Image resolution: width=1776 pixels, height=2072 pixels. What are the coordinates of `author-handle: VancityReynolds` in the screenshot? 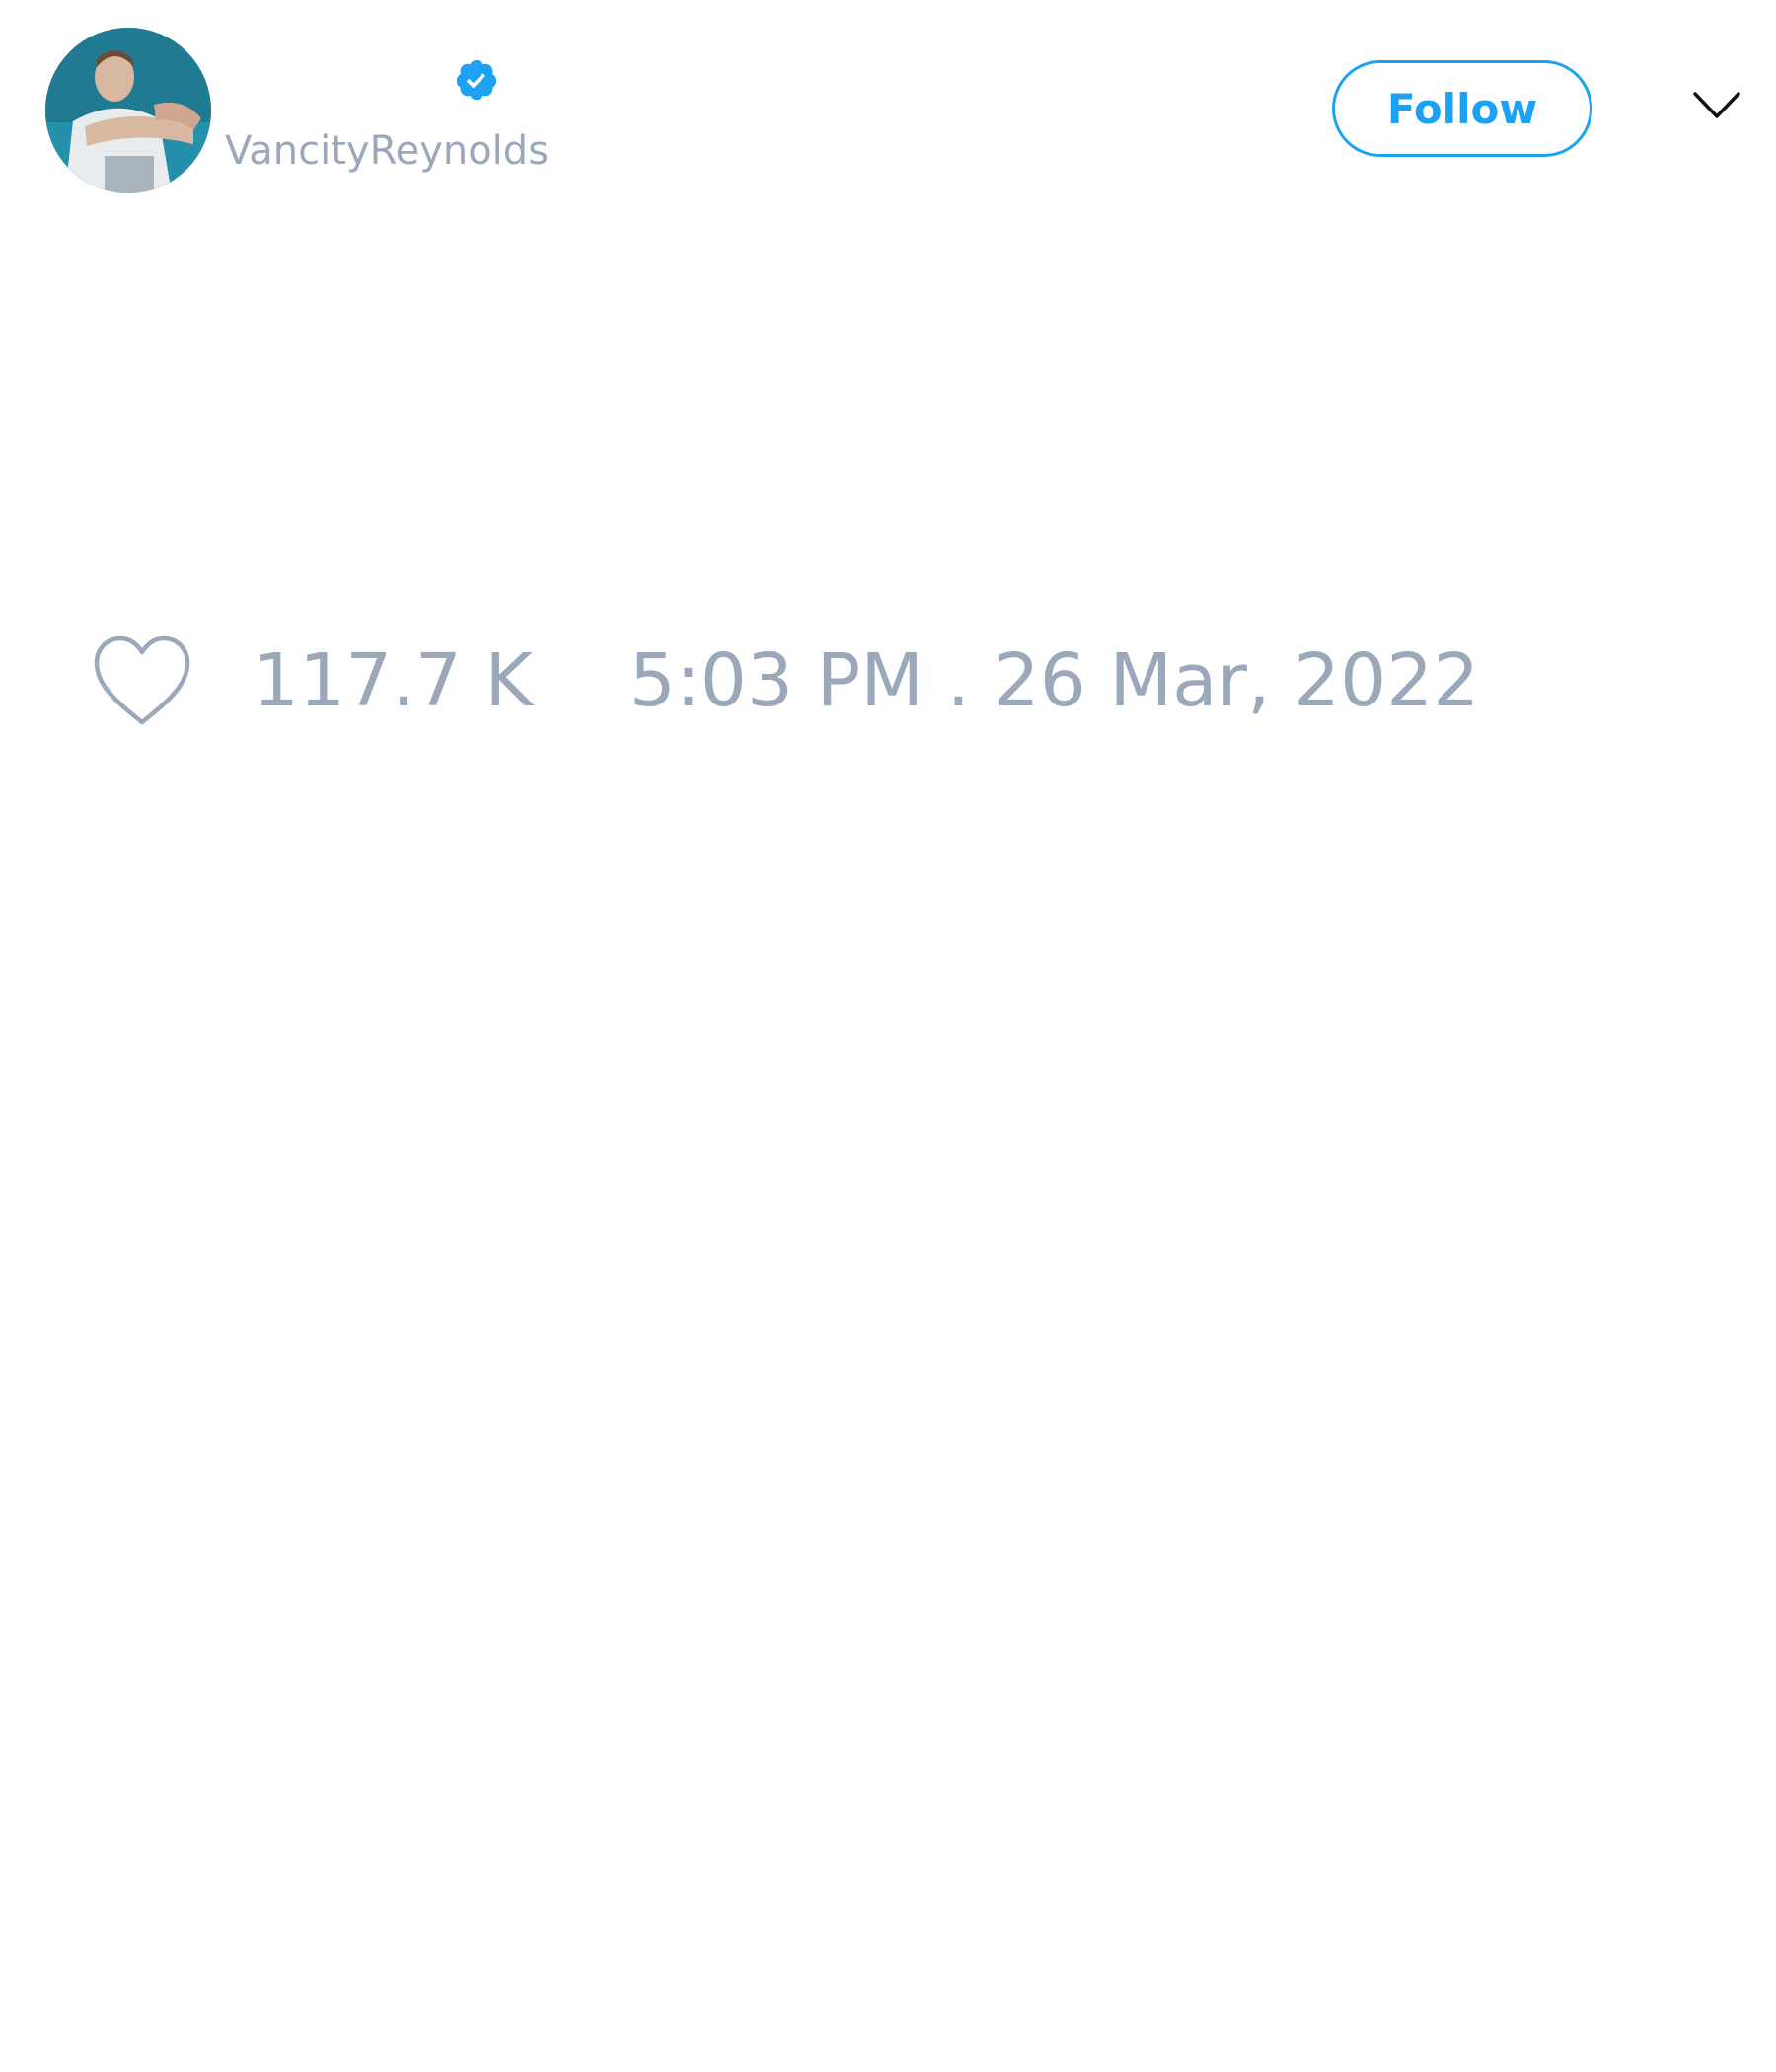 It's located at (387, 151).